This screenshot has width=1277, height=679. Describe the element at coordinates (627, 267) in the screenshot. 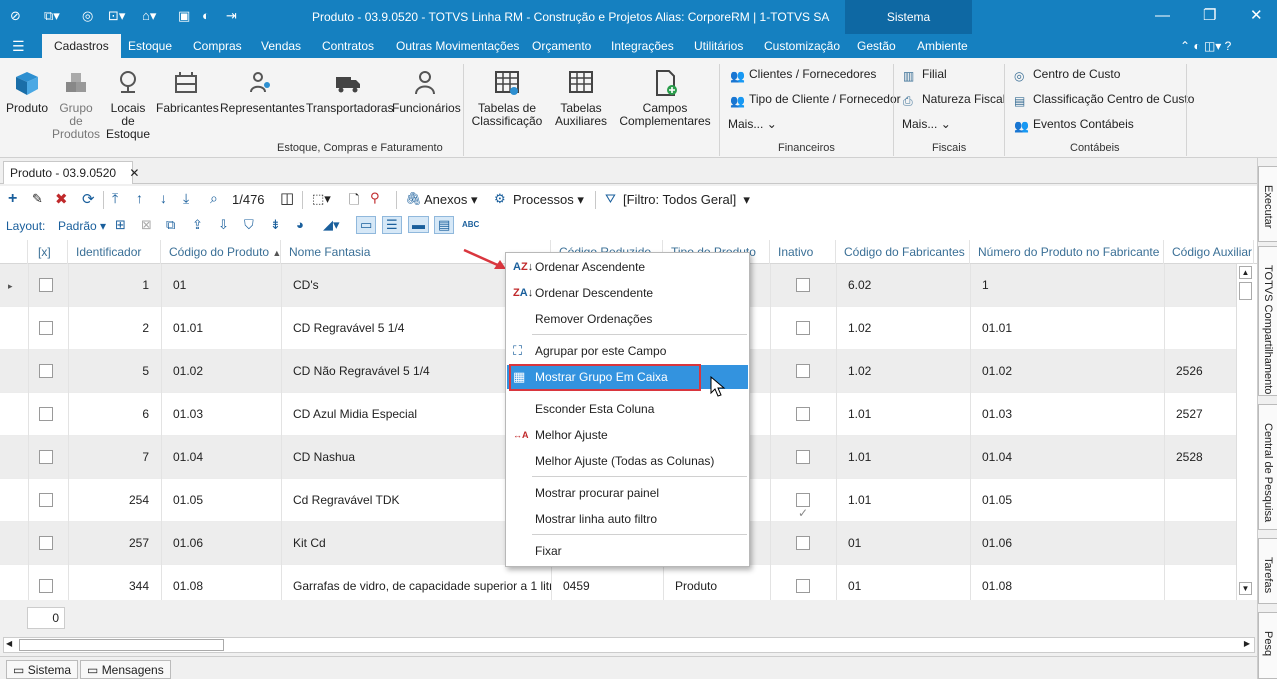

I see `menu-ordenar-ascendente: AZ↓ Ordenar Ascendente` at that location.